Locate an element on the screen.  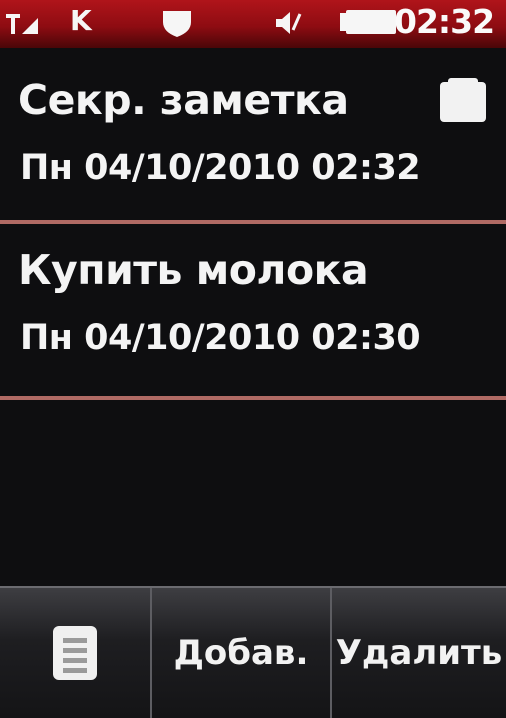
status-time: 02:32 is located at coordinates (444, 21).